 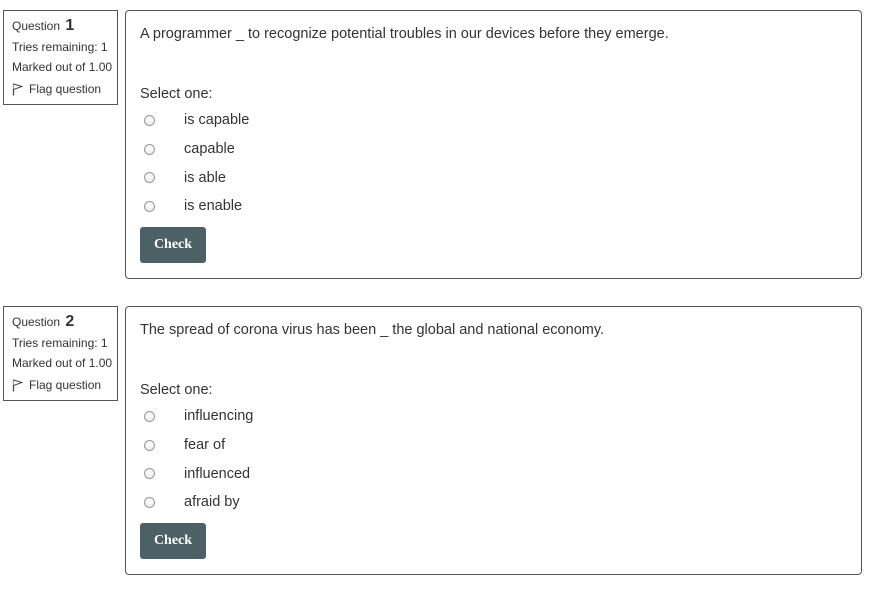 What do you see at coordinates (212, 502) in the screenshot?
I see `option-label: afraid by` at bounding box center [212, 502].